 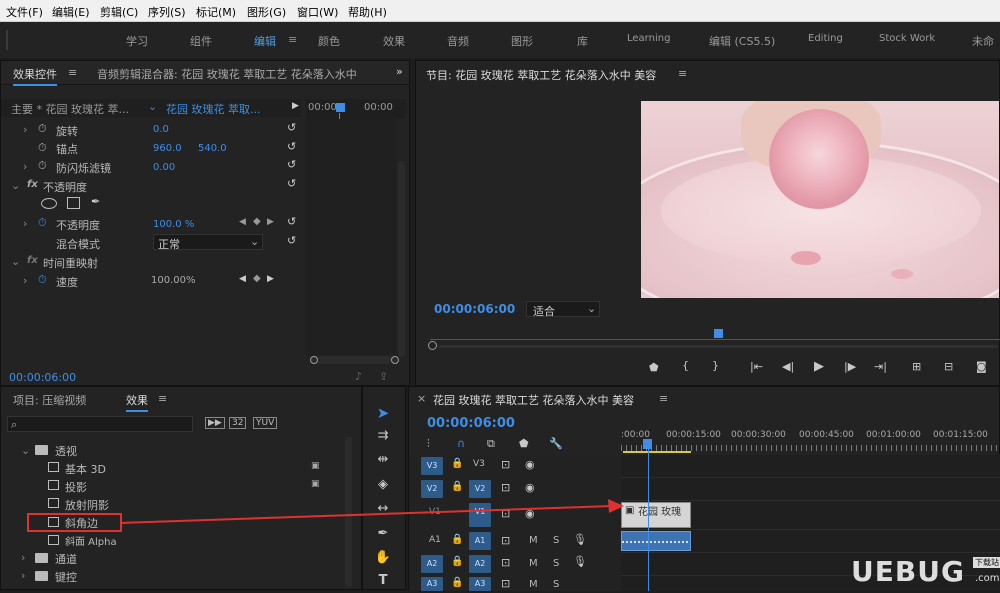 I want to click on program-playhead, so click(x=718, y=333).